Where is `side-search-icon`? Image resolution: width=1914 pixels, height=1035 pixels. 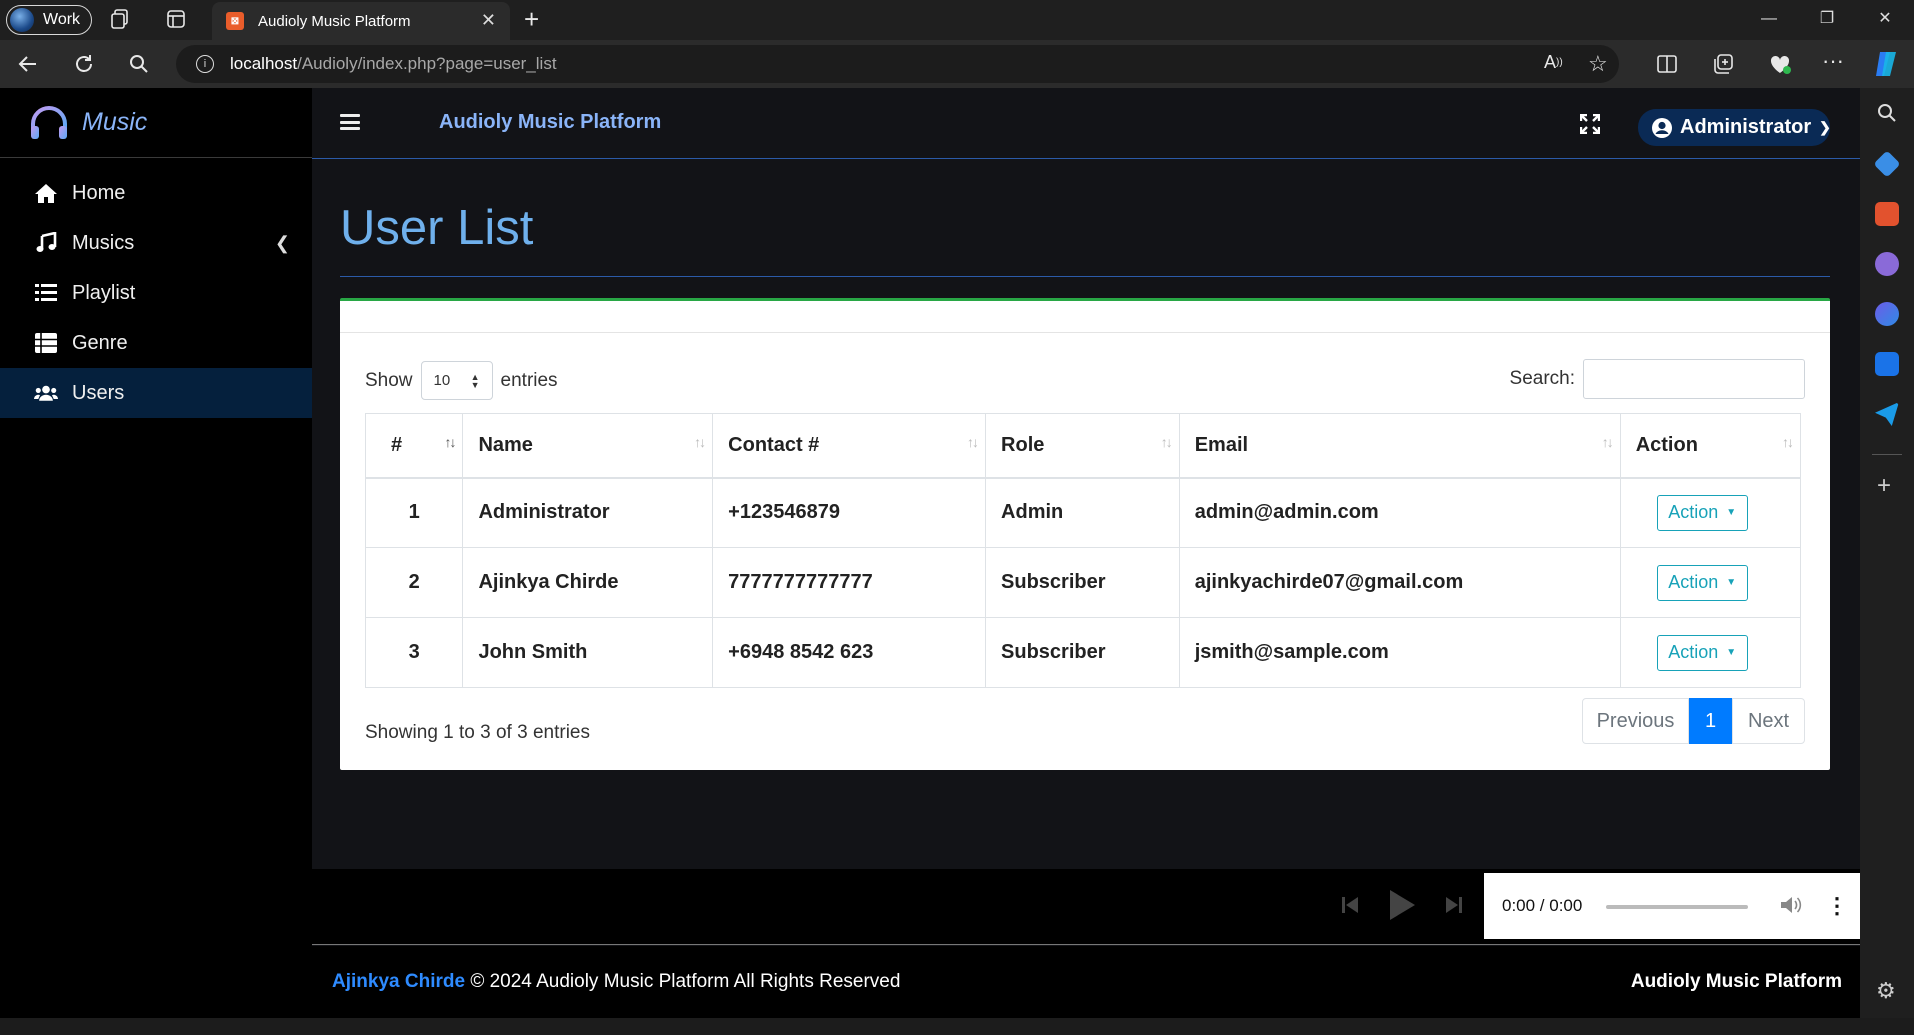
side-search-icon is located at coordinates (1887, 113).